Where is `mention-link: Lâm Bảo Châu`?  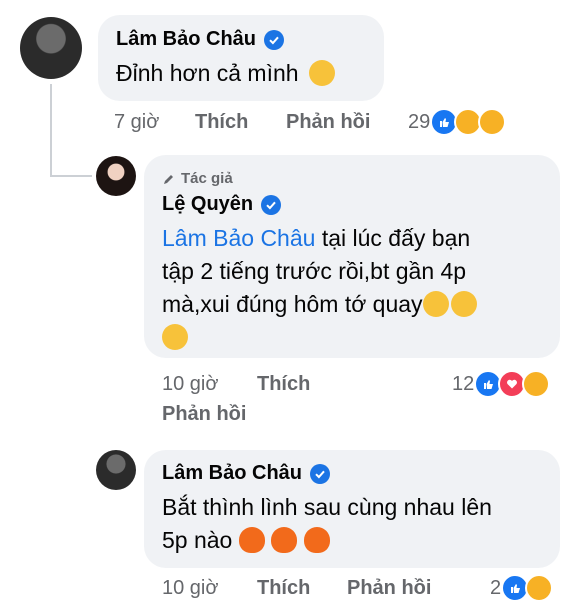 mention-link: Lâm Bảo Châu is located at coordinates (238, 238).